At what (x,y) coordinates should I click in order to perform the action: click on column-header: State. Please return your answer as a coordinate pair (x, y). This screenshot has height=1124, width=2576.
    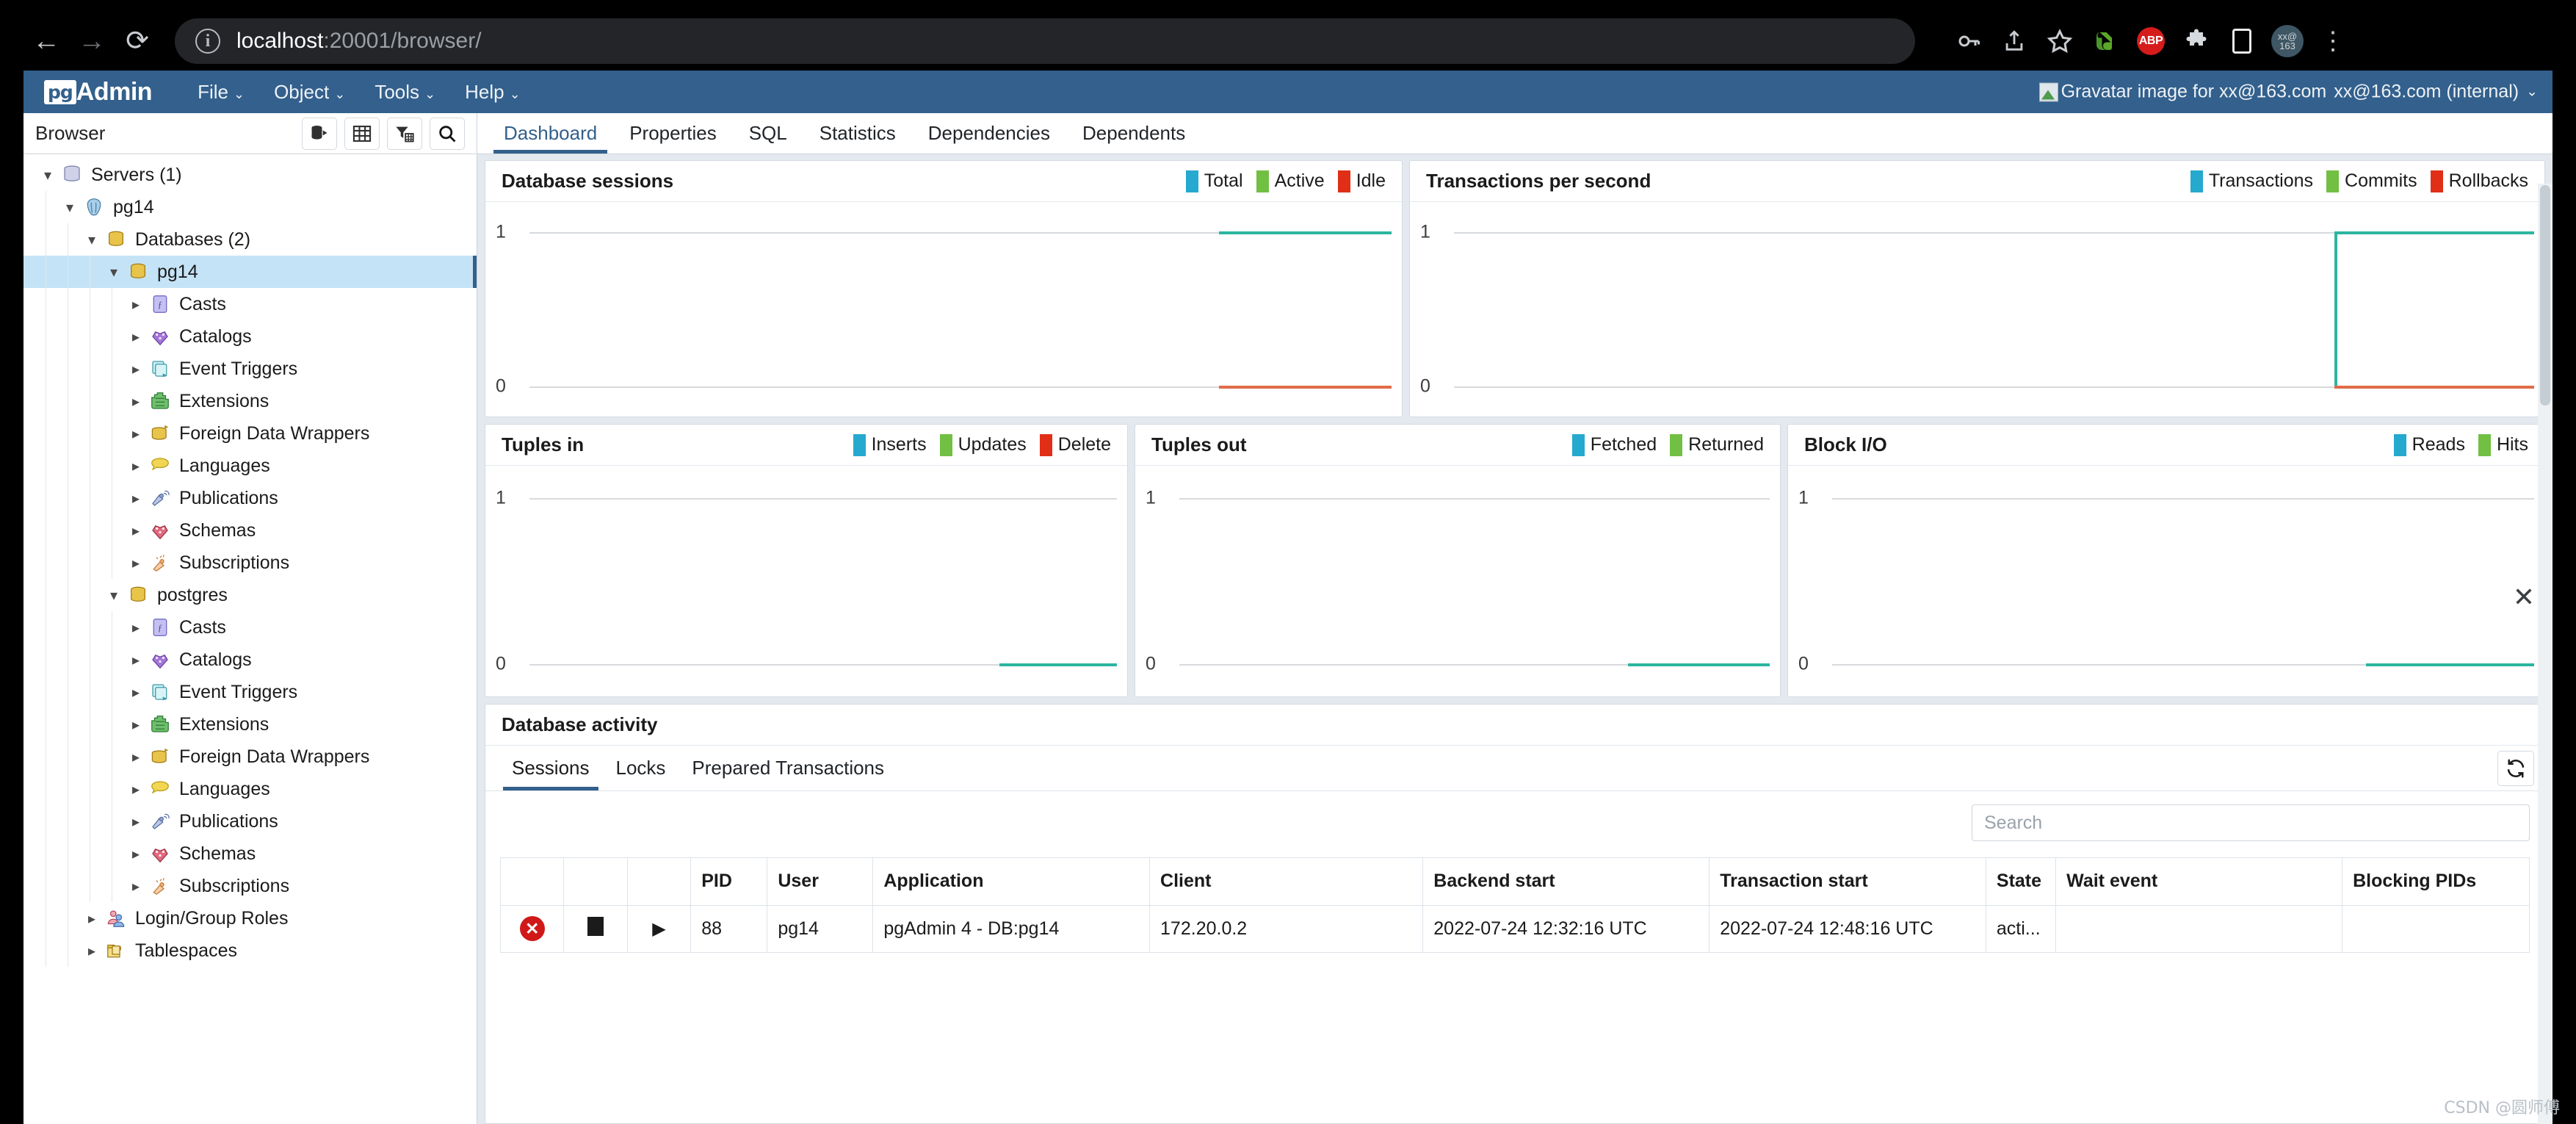
    Looking at the image, I should click on (2021, 882).